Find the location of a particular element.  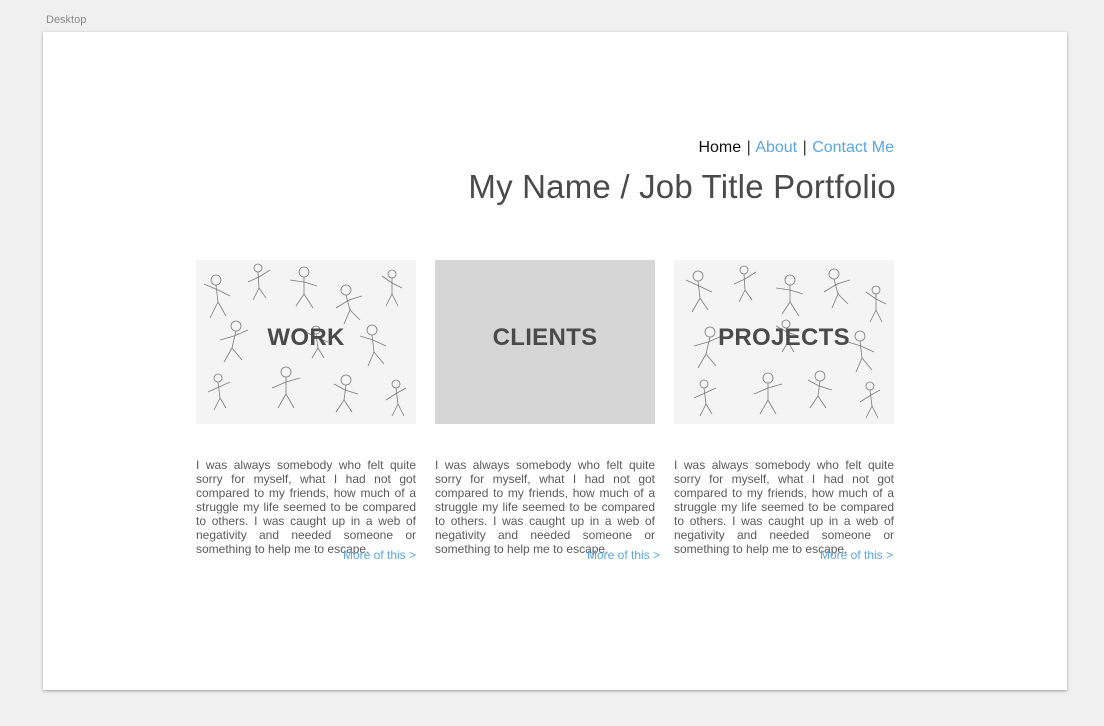

tile-title-work: WORK is located at coordinates (306, 337).